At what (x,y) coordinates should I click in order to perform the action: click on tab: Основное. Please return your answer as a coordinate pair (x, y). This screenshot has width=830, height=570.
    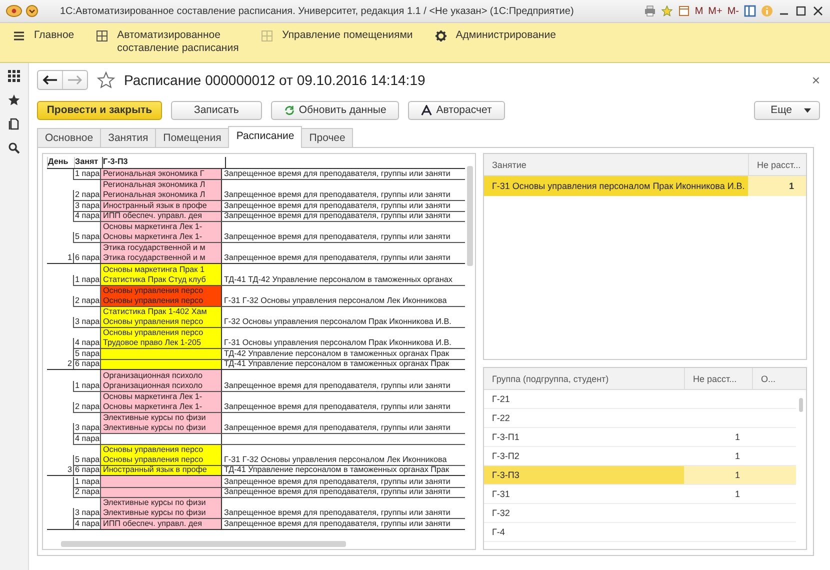
    Looking at the image, I should click on (69, 137).